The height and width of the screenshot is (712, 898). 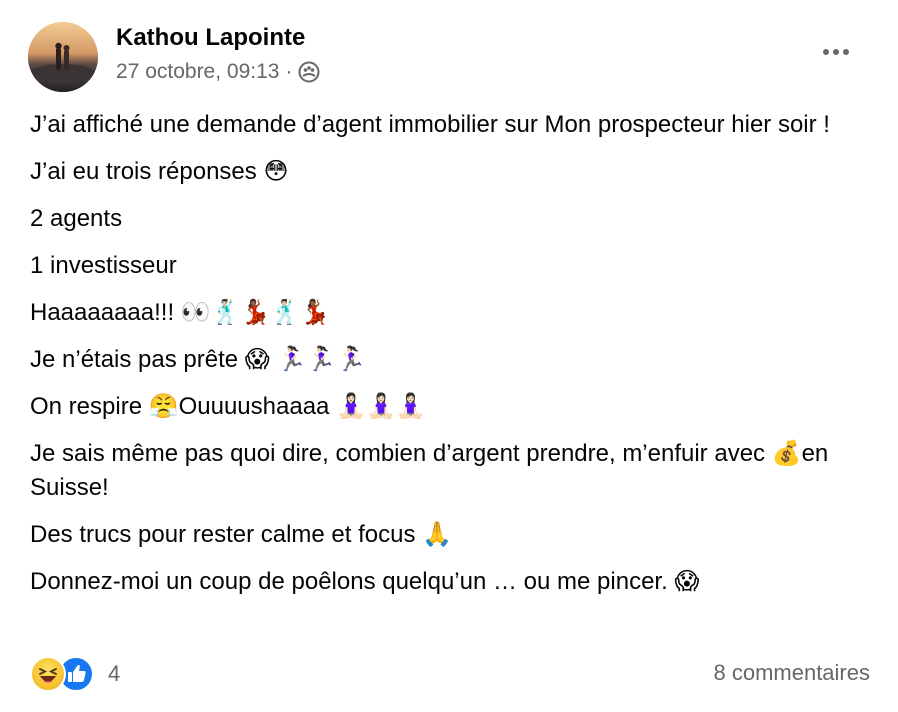 I want to click on comments-count-link: 8 commentaires, so click(x=791, y=673).